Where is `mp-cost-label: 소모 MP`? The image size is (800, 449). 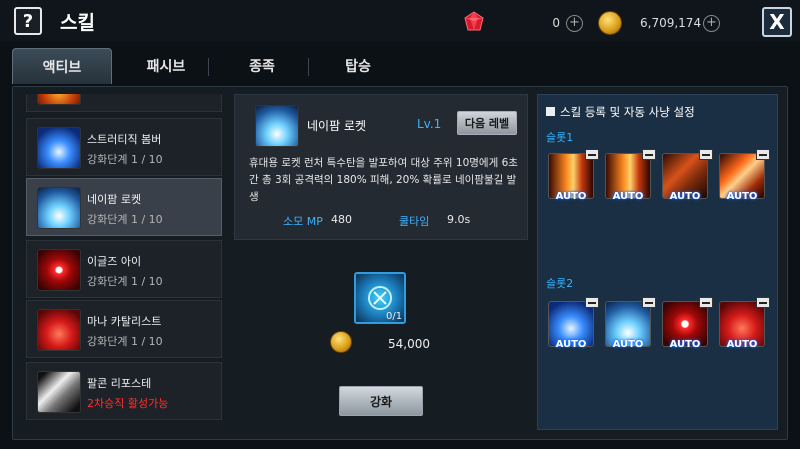
mp-cost-label: 소모 MP is located at coordinates (303, 221).